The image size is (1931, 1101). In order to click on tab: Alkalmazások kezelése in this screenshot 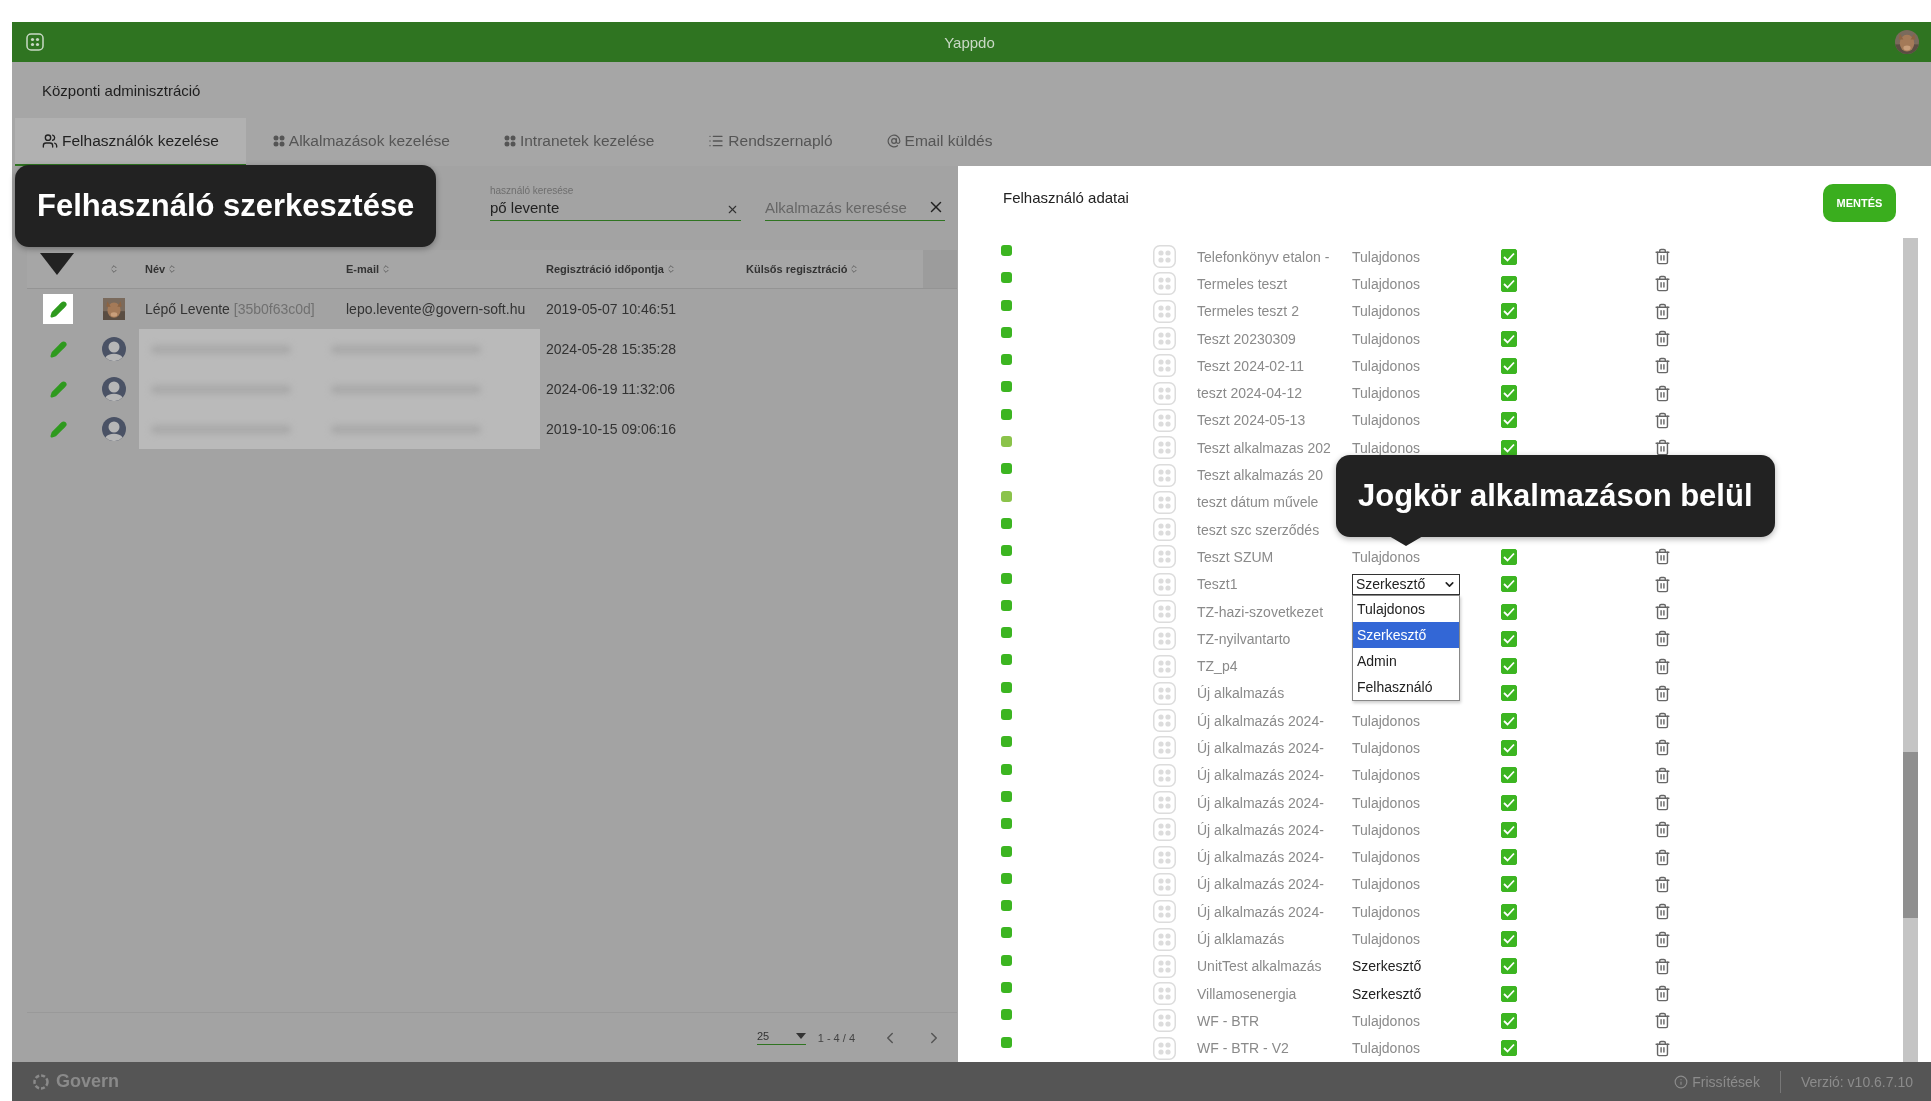, I will do `click(361, 142)`.